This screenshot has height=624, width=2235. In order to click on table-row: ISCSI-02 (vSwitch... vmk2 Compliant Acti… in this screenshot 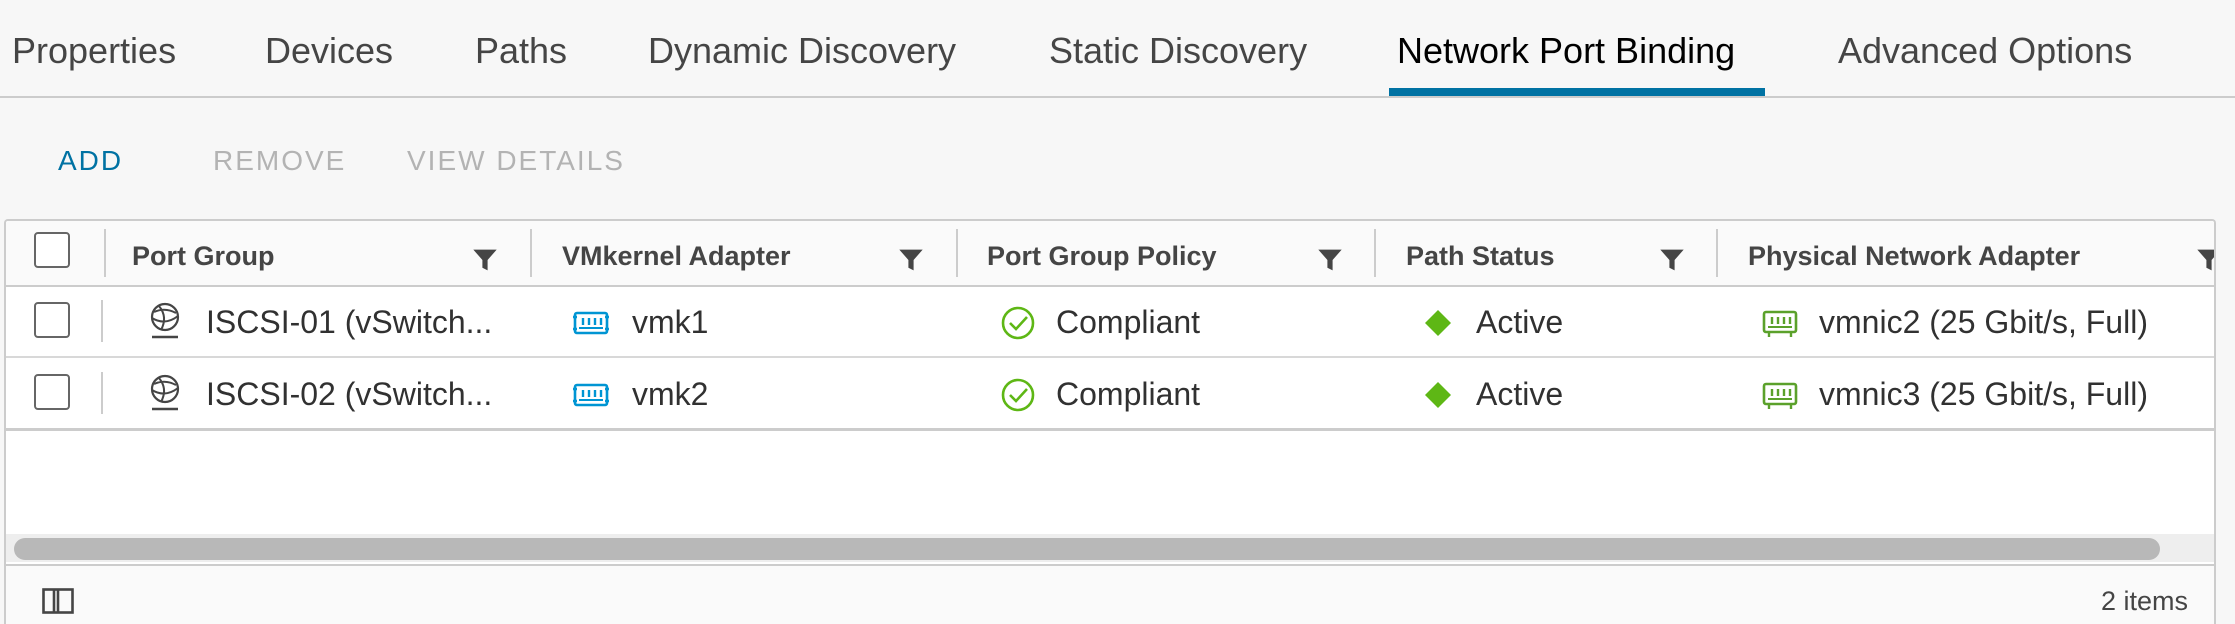, I will do `click(1110, 394)`.